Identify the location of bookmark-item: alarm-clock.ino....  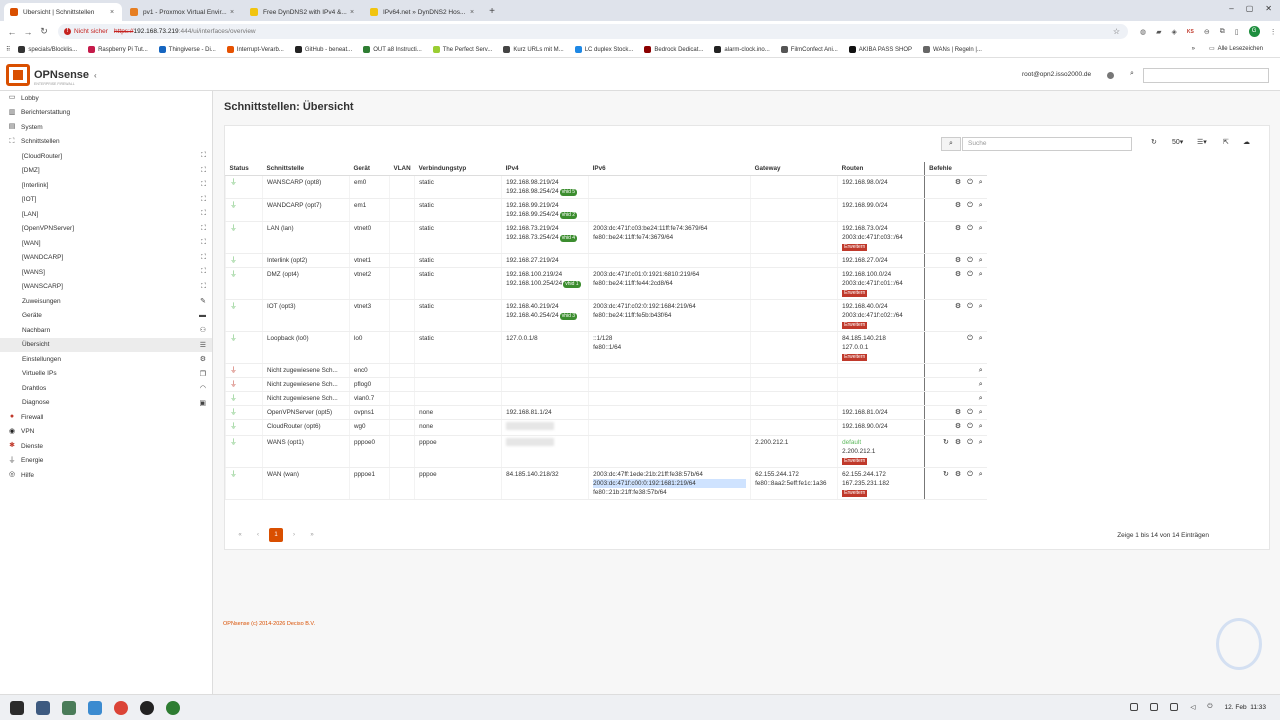
(742, 49).